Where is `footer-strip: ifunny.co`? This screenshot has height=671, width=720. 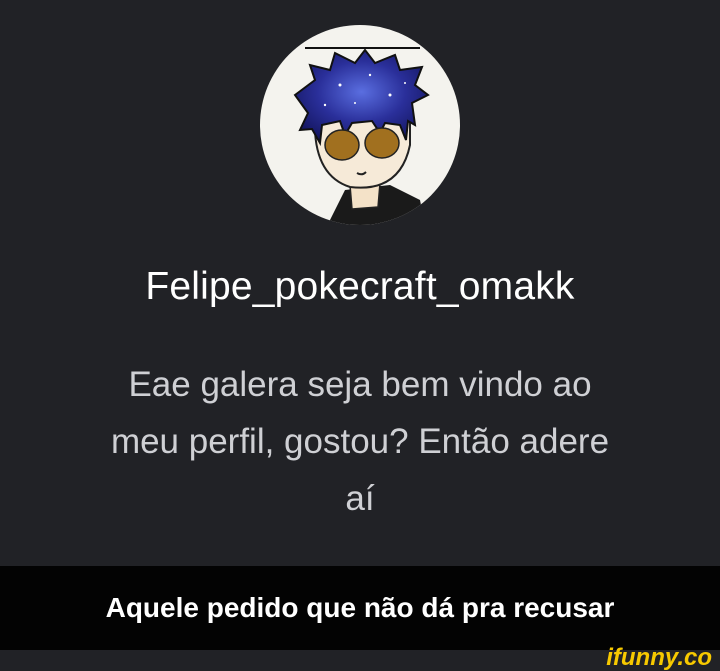
footer-strip: ifunny.co is located at coordinates (360, 658).